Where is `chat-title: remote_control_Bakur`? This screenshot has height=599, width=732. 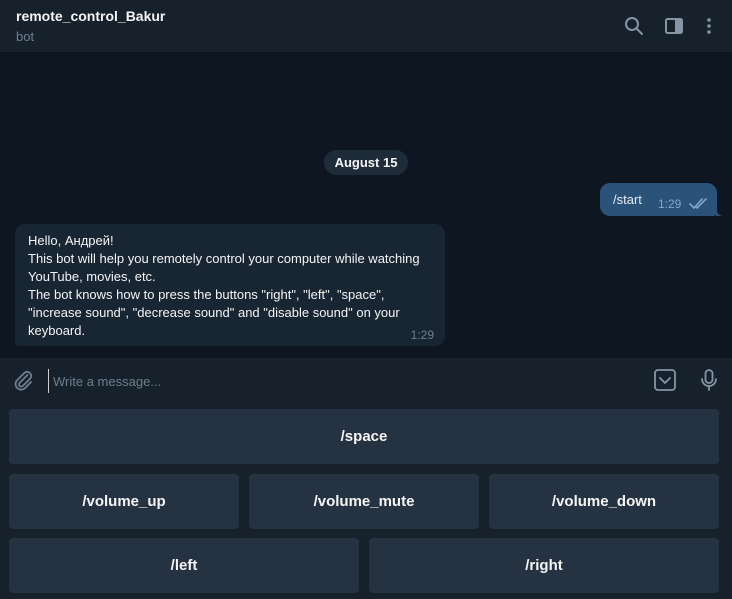
chat-title: remote_control_Bakur is located at coordinates (90, 16).